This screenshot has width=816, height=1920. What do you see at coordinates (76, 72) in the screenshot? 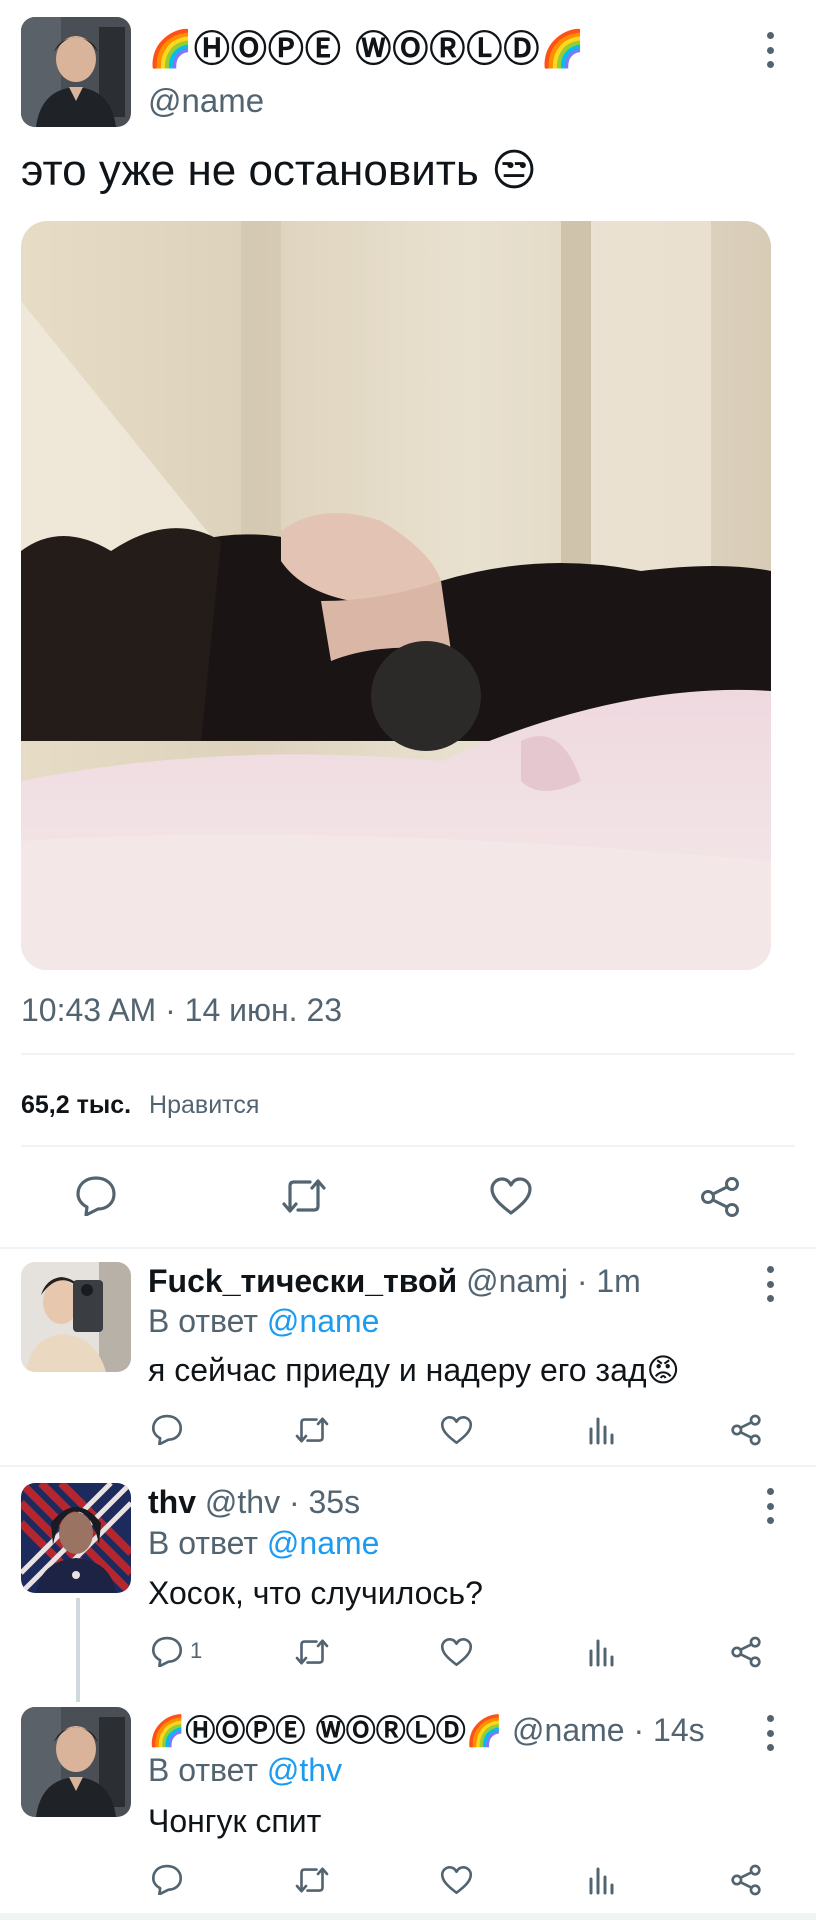
I see `author-avatar` at bounding box center [76, 72].